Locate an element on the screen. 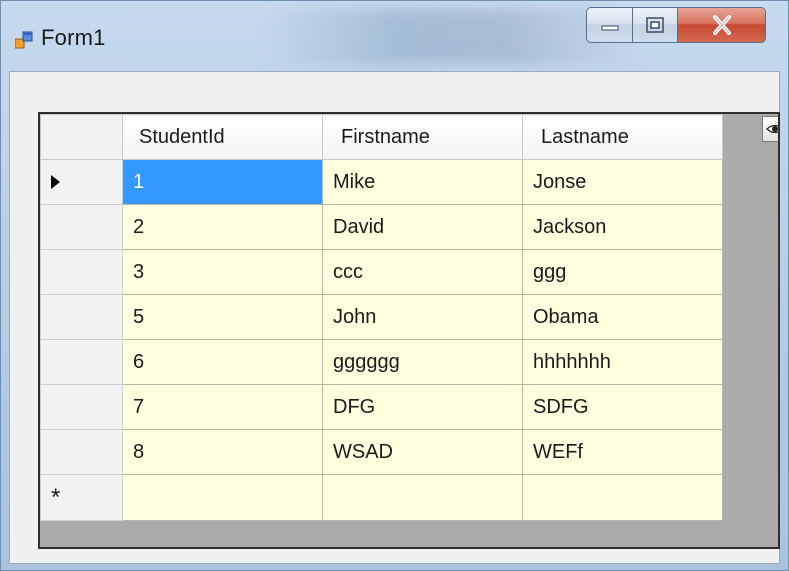 The width and height of the screenshot is (789, 571). minimize-button is located at coordinates (609, 25).